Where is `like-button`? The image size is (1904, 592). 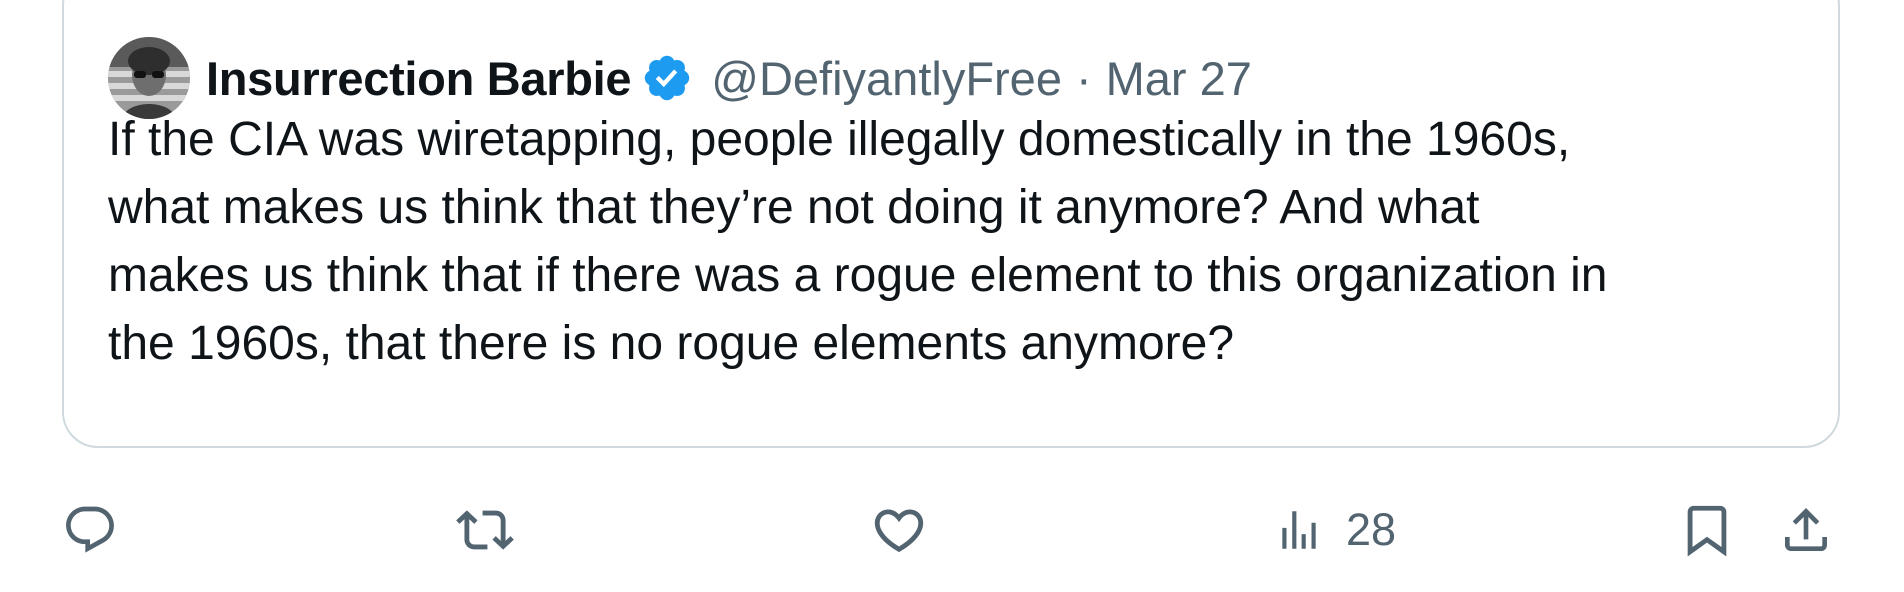 like-button is located at coordinates (899, 530).